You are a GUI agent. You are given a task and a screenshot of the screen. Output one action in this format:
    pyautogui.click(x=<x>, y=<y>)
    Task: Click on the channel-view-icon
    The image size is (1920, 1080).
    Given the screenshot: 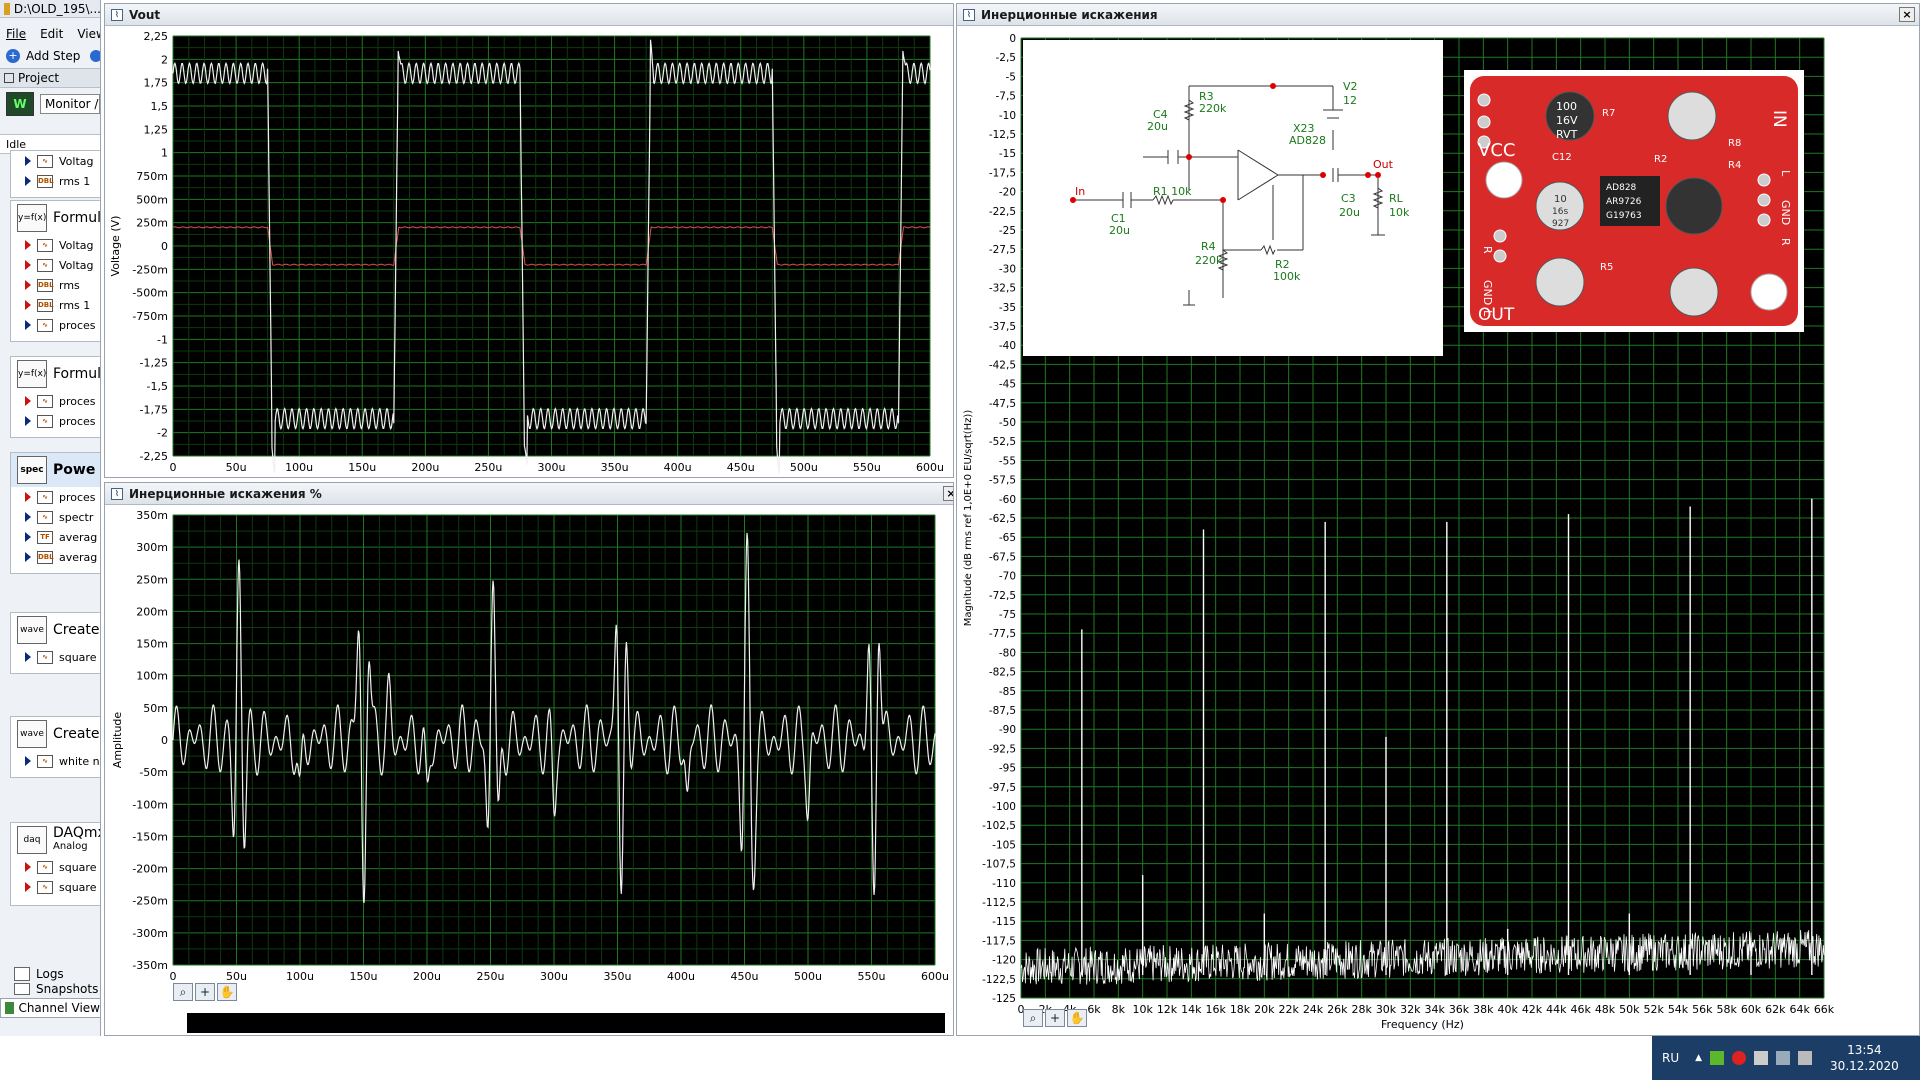 What is the action you would take?
    pyautogui.click(x=10, y=1008)
    